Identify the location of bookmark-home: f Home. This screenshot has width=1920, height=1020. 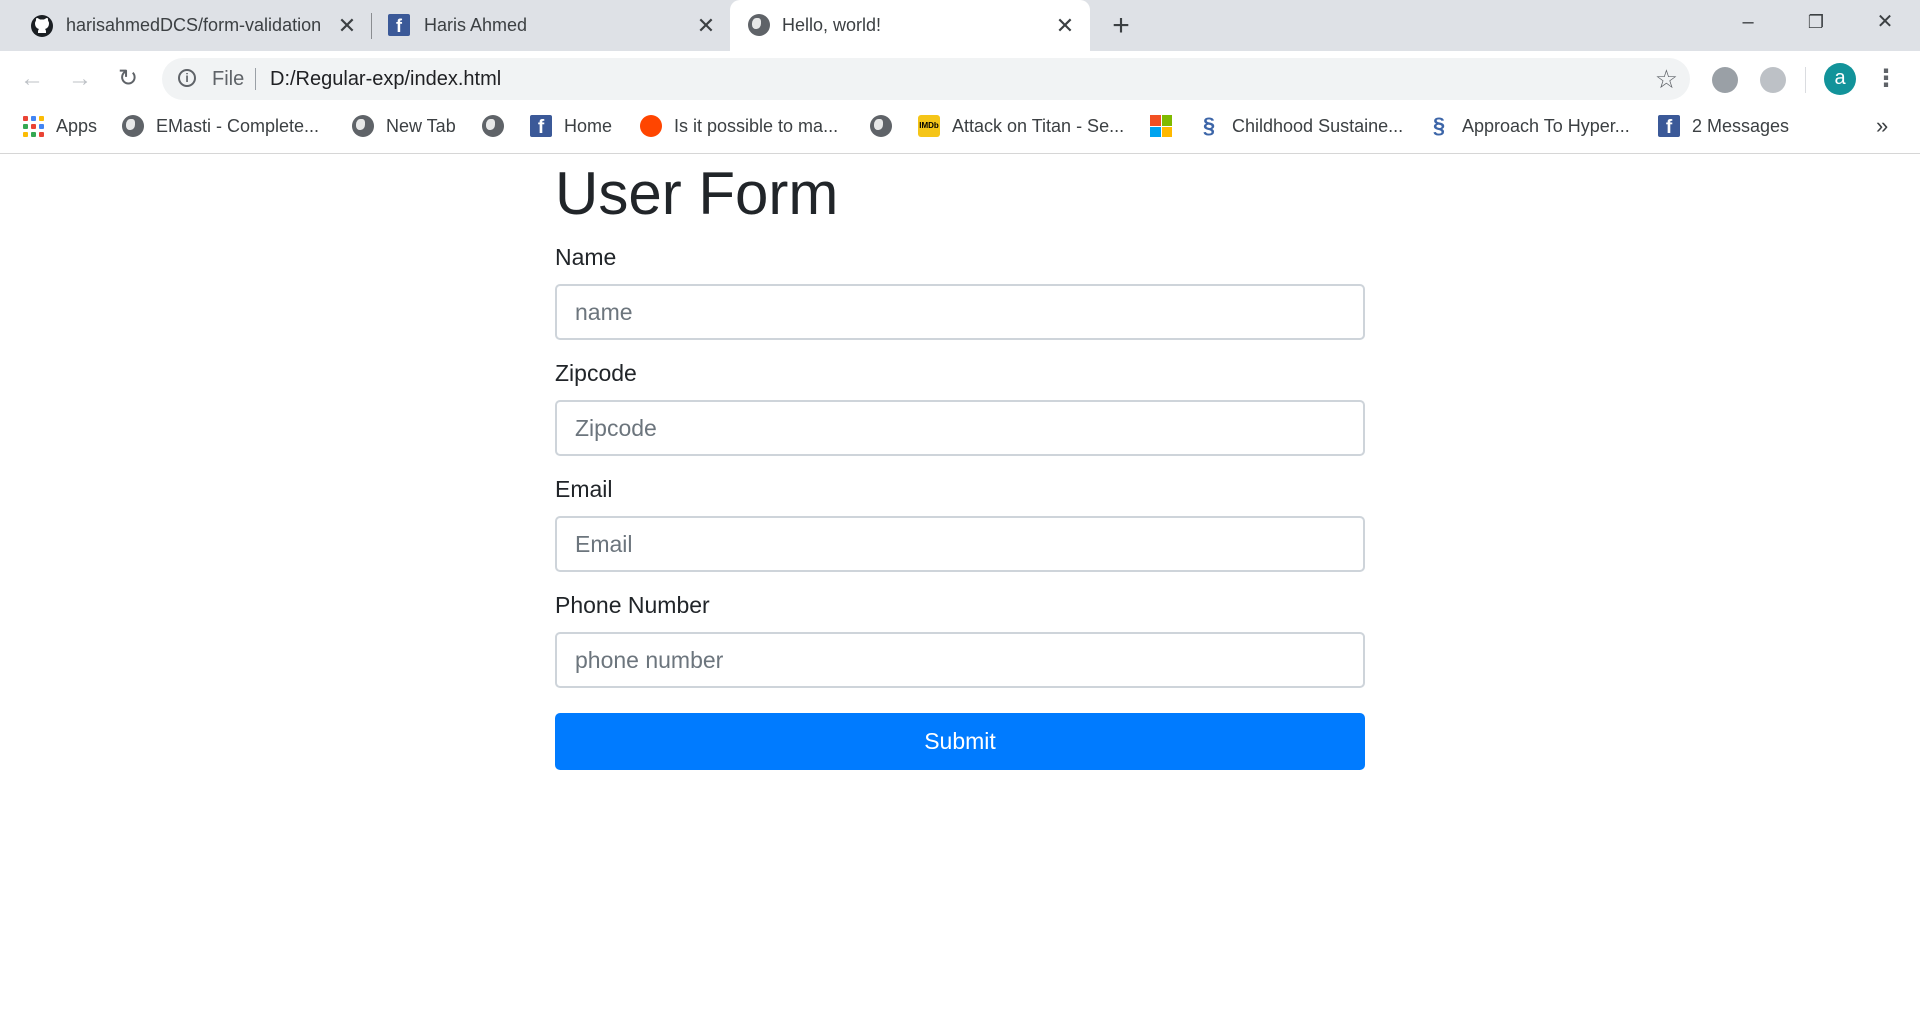
(571, 126).